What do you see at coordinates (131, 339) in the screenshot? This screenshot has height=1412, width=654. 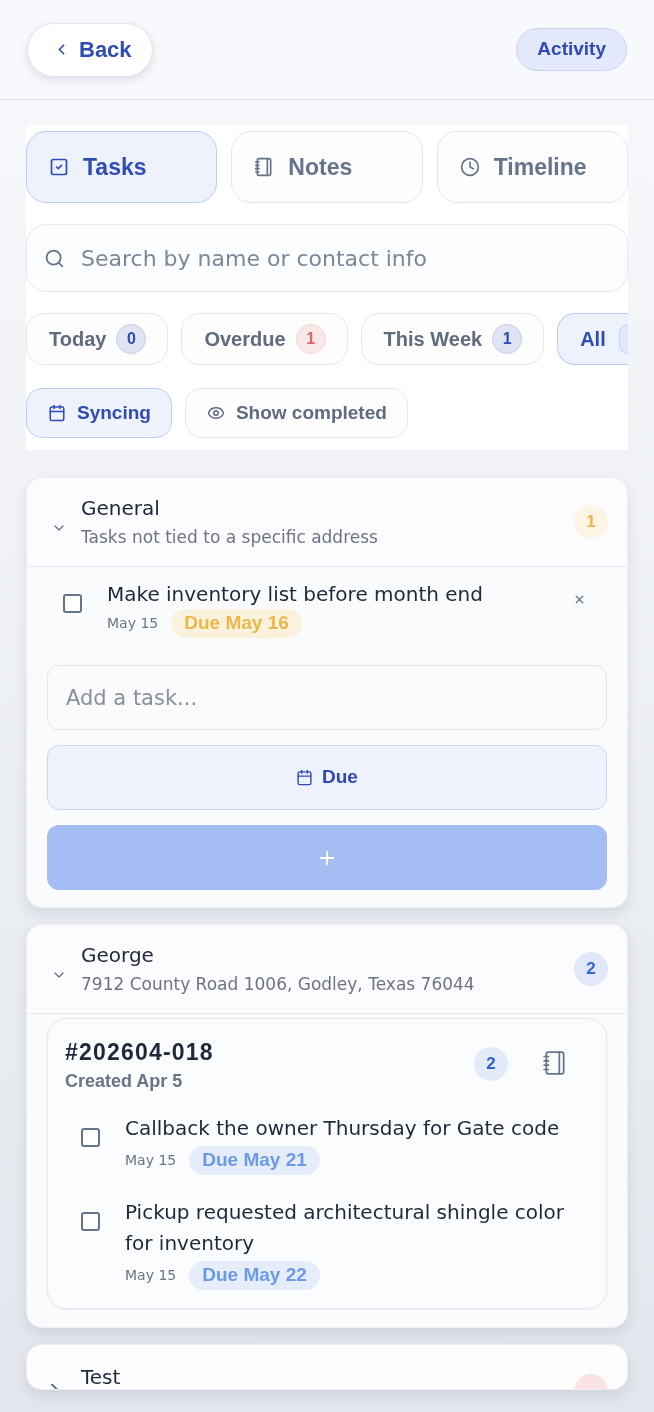 I see `count-badge: 0` at bounding box center [131, 339].